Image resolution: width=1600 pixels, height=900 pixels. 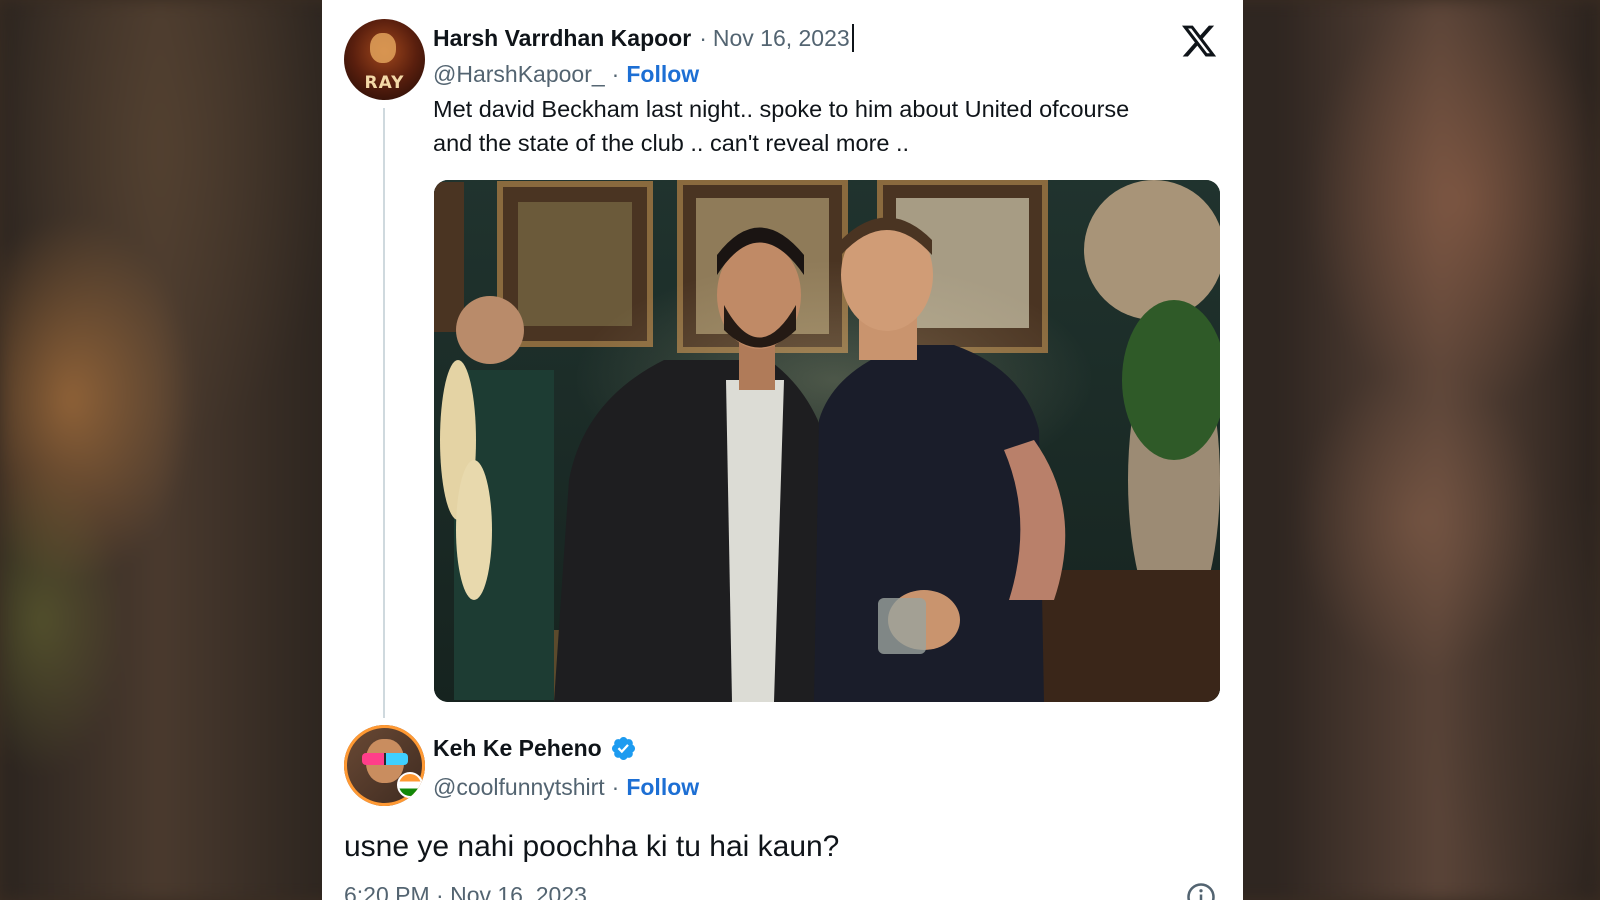 What do you see at coordinates (384, 765) in the screenshot?
I see `reply-author-avatar` at bounding box center [384, 765].